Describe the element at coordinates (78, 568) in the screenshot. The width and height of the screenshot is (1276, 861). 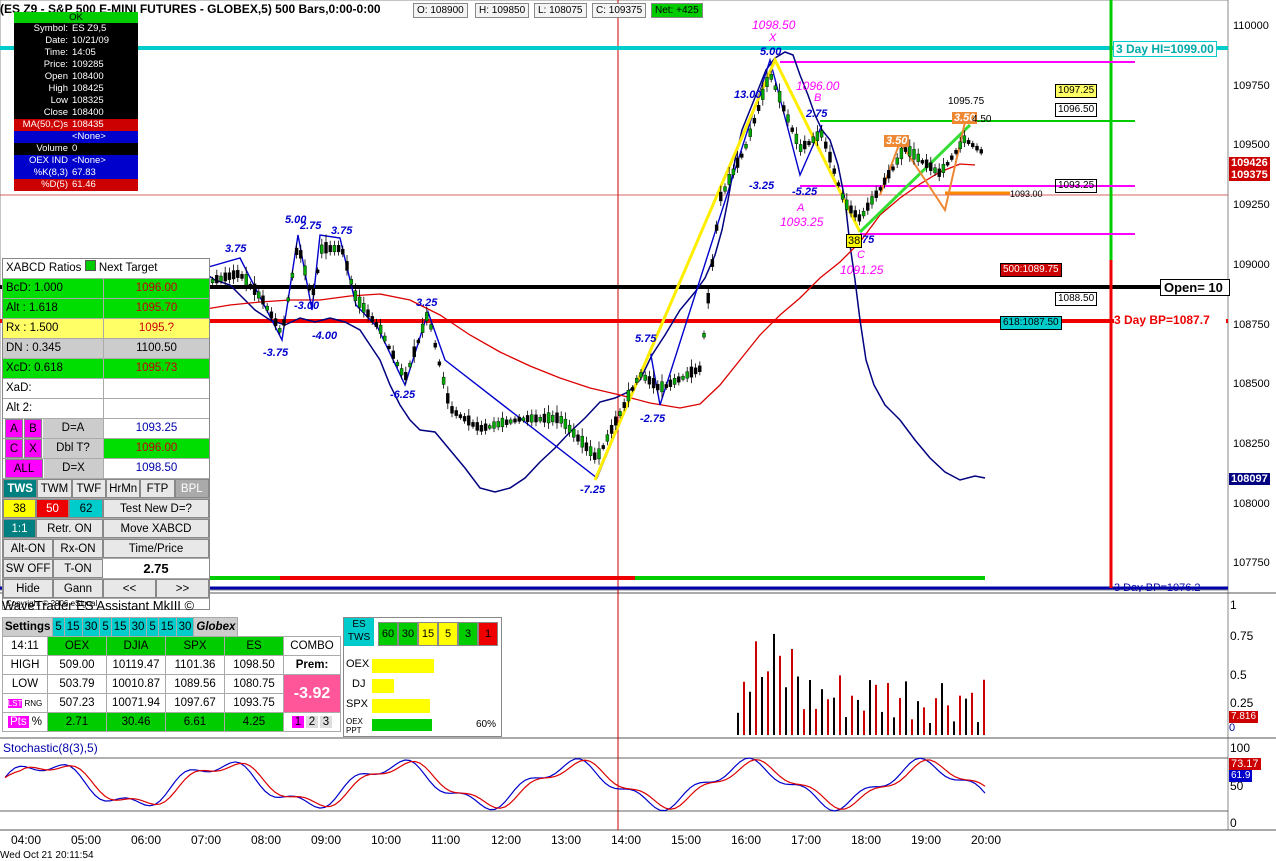
I see `t-on-button: T-ON` at that location.